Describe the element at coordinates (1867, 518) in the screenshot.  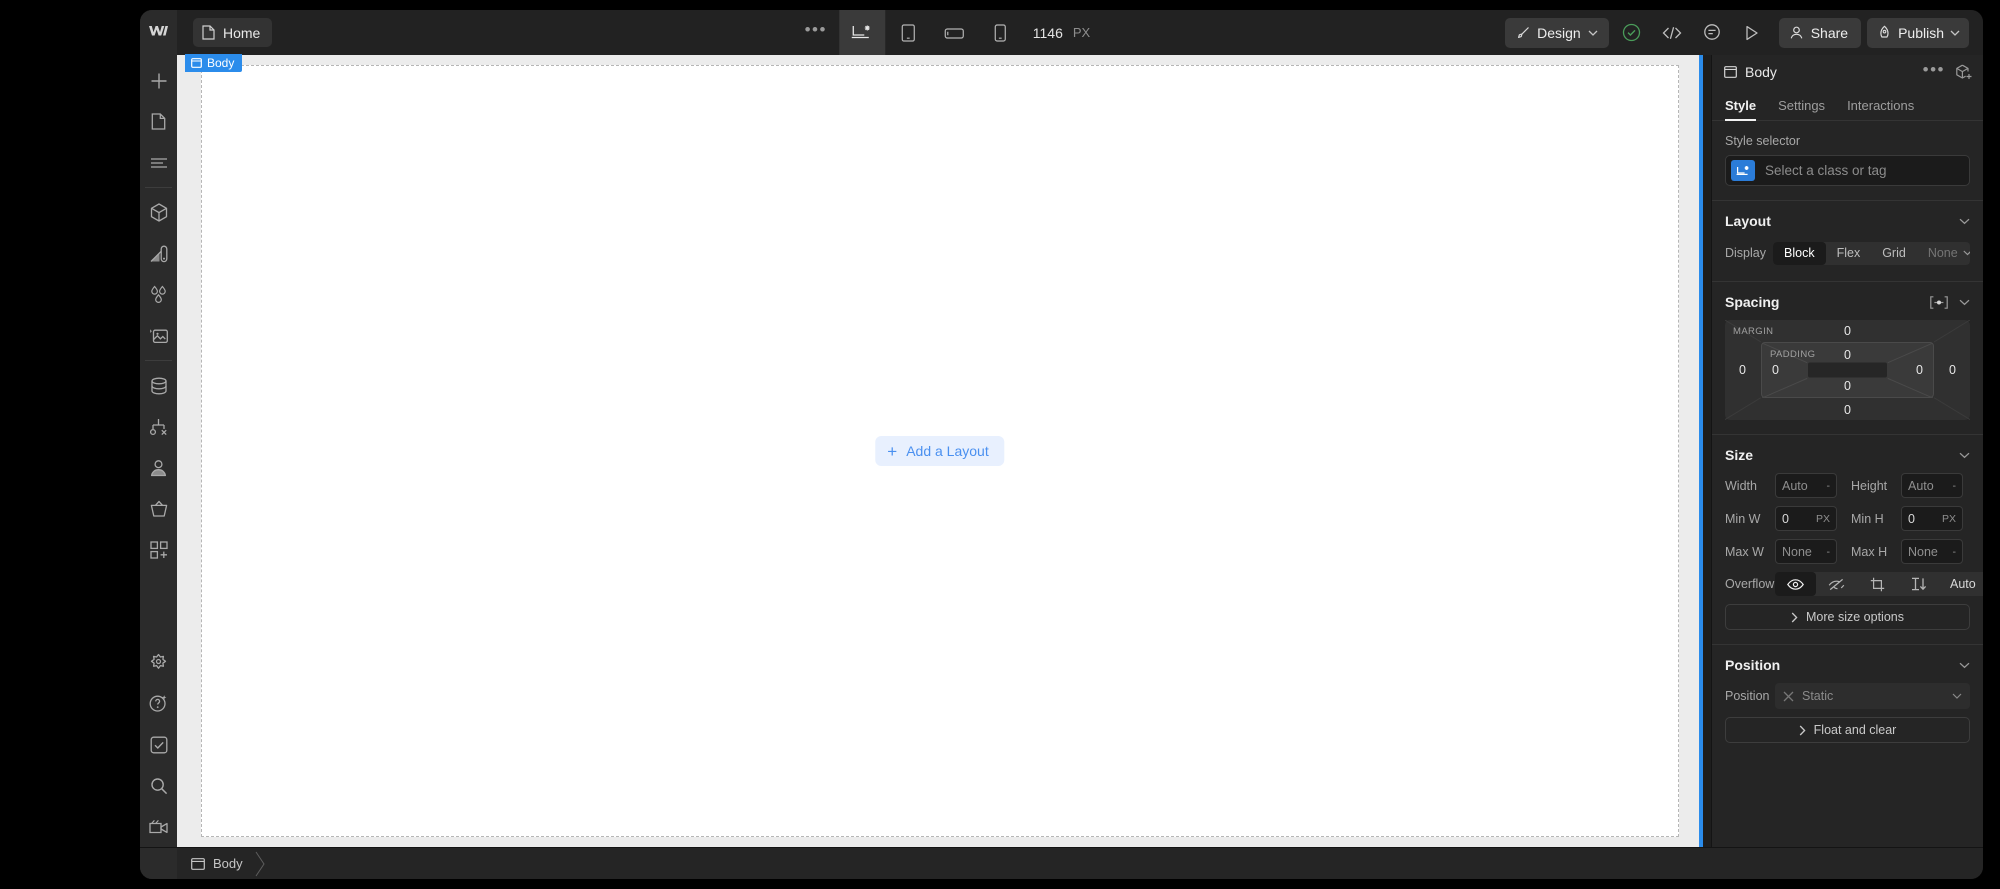
I see `min-height-label: Min H` at that location.